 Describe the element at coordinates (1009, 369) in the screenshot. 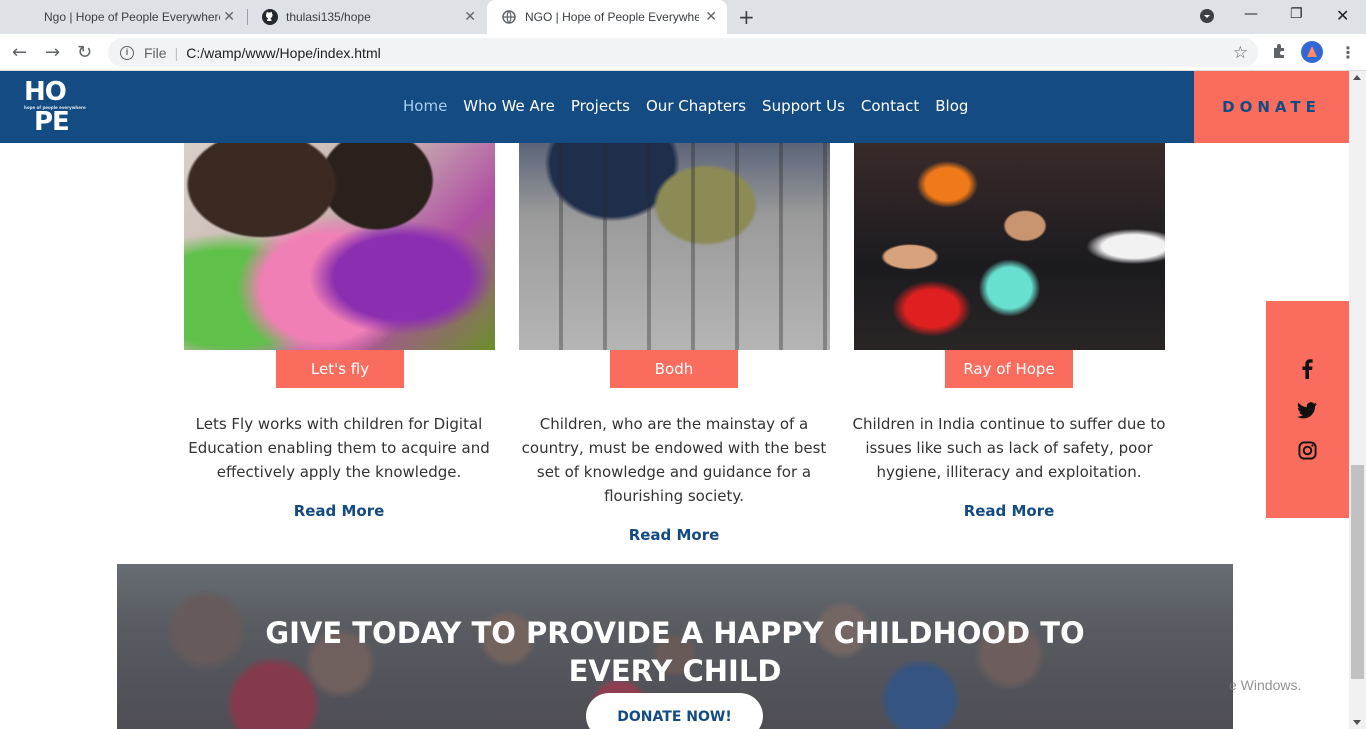

I see `project-label-ray-of-hope: Ray of Hope` at that location.